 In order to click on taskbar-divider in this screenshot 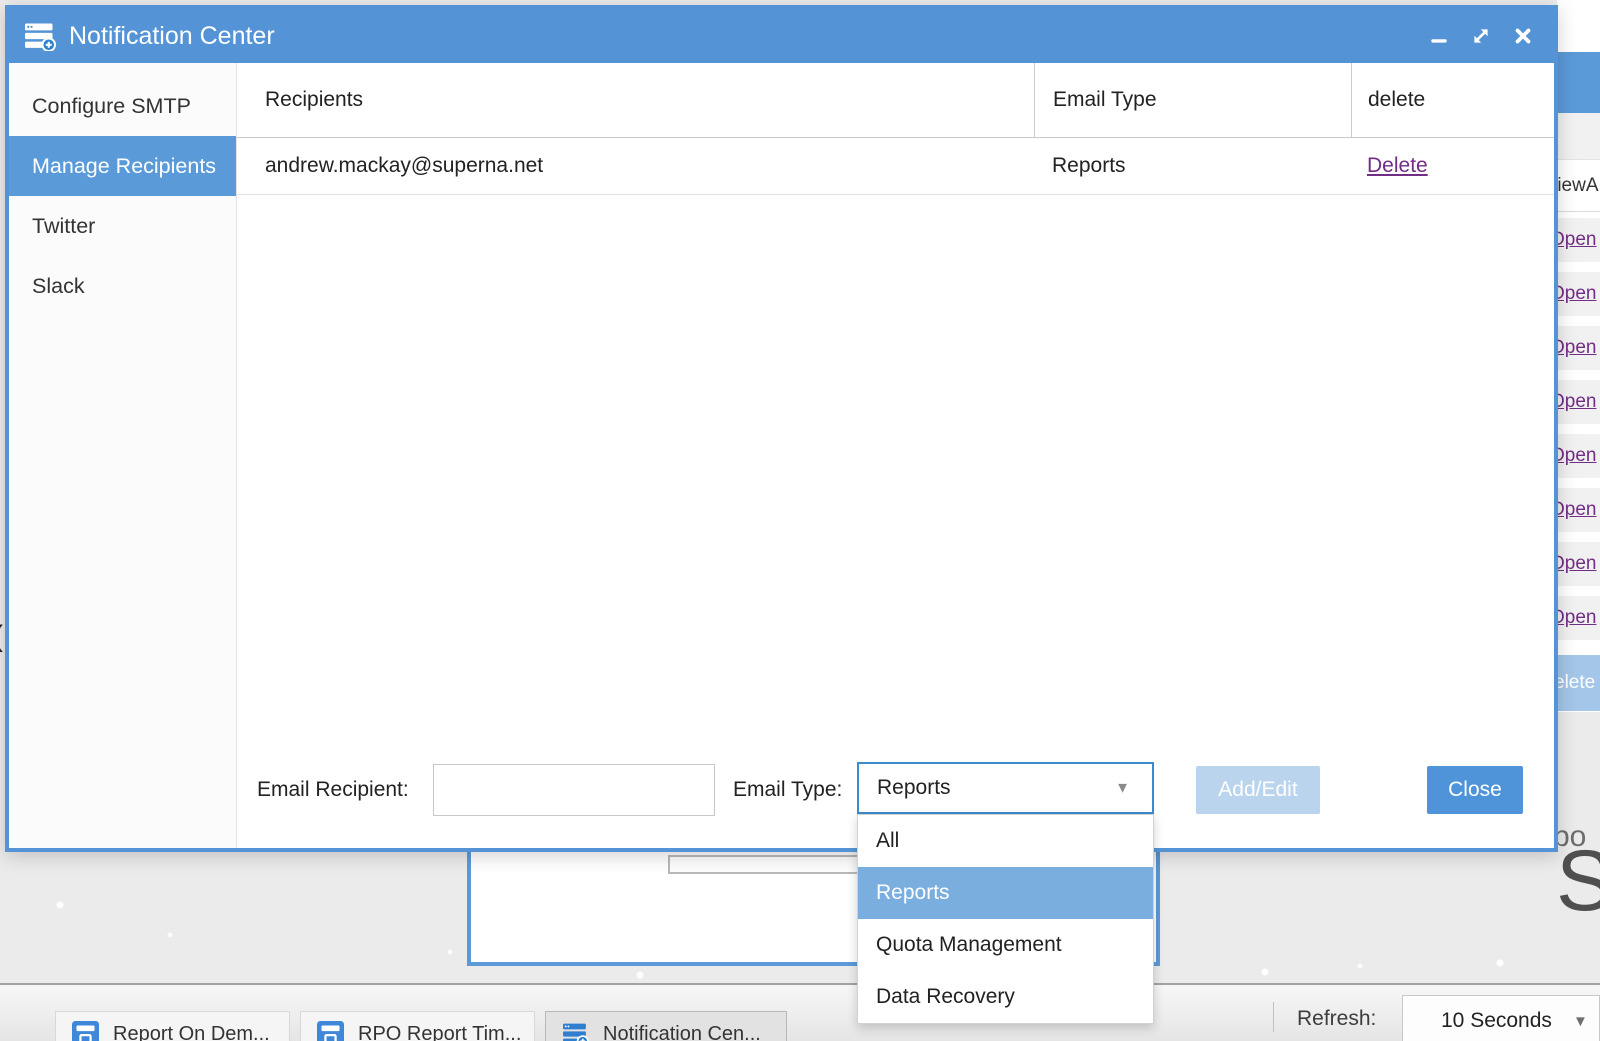, I will do `click(1273, 1017)`.